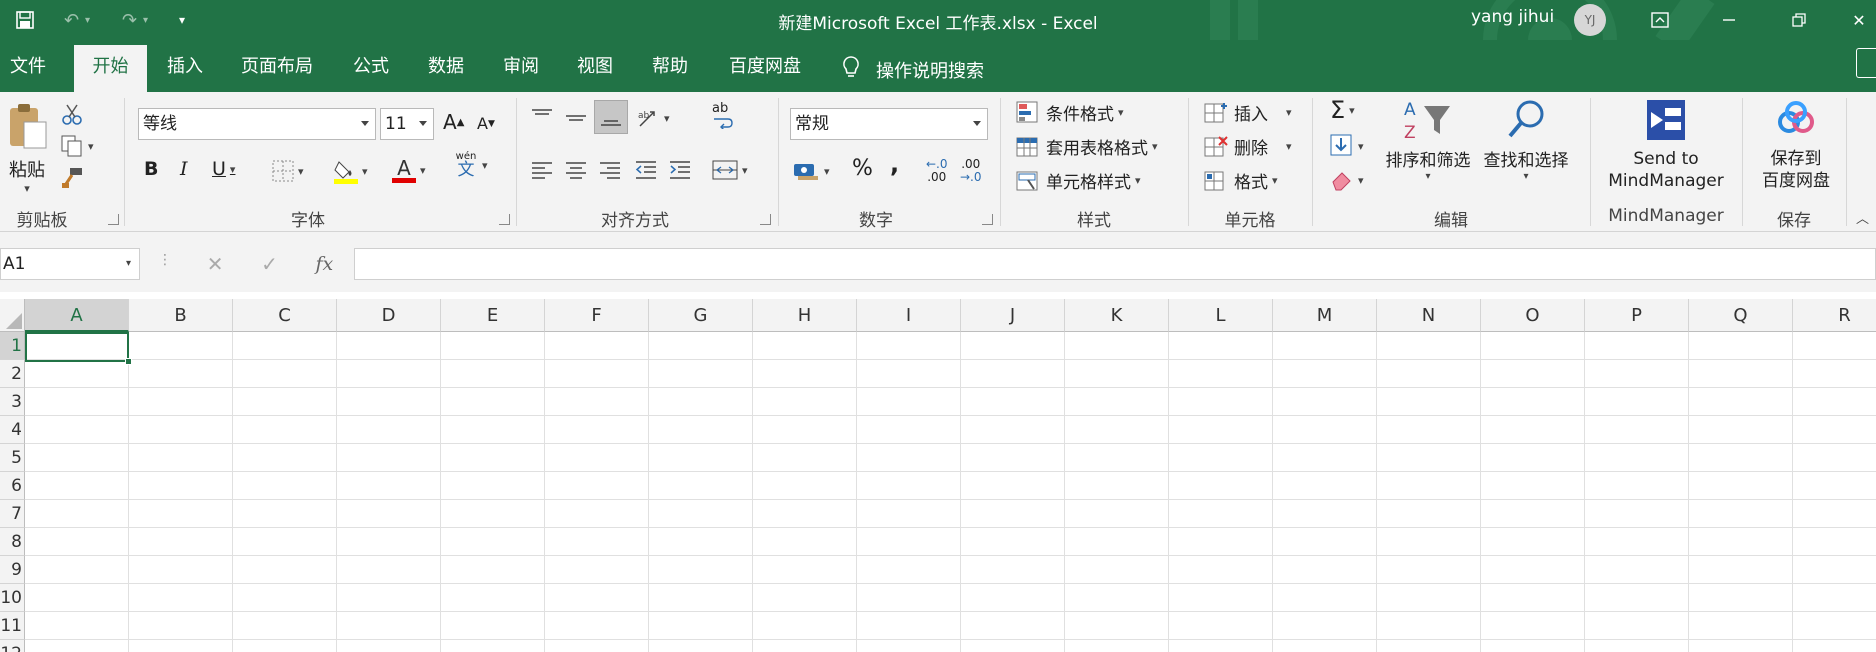  I want to click on column-header-d: D, so click(389, 315).